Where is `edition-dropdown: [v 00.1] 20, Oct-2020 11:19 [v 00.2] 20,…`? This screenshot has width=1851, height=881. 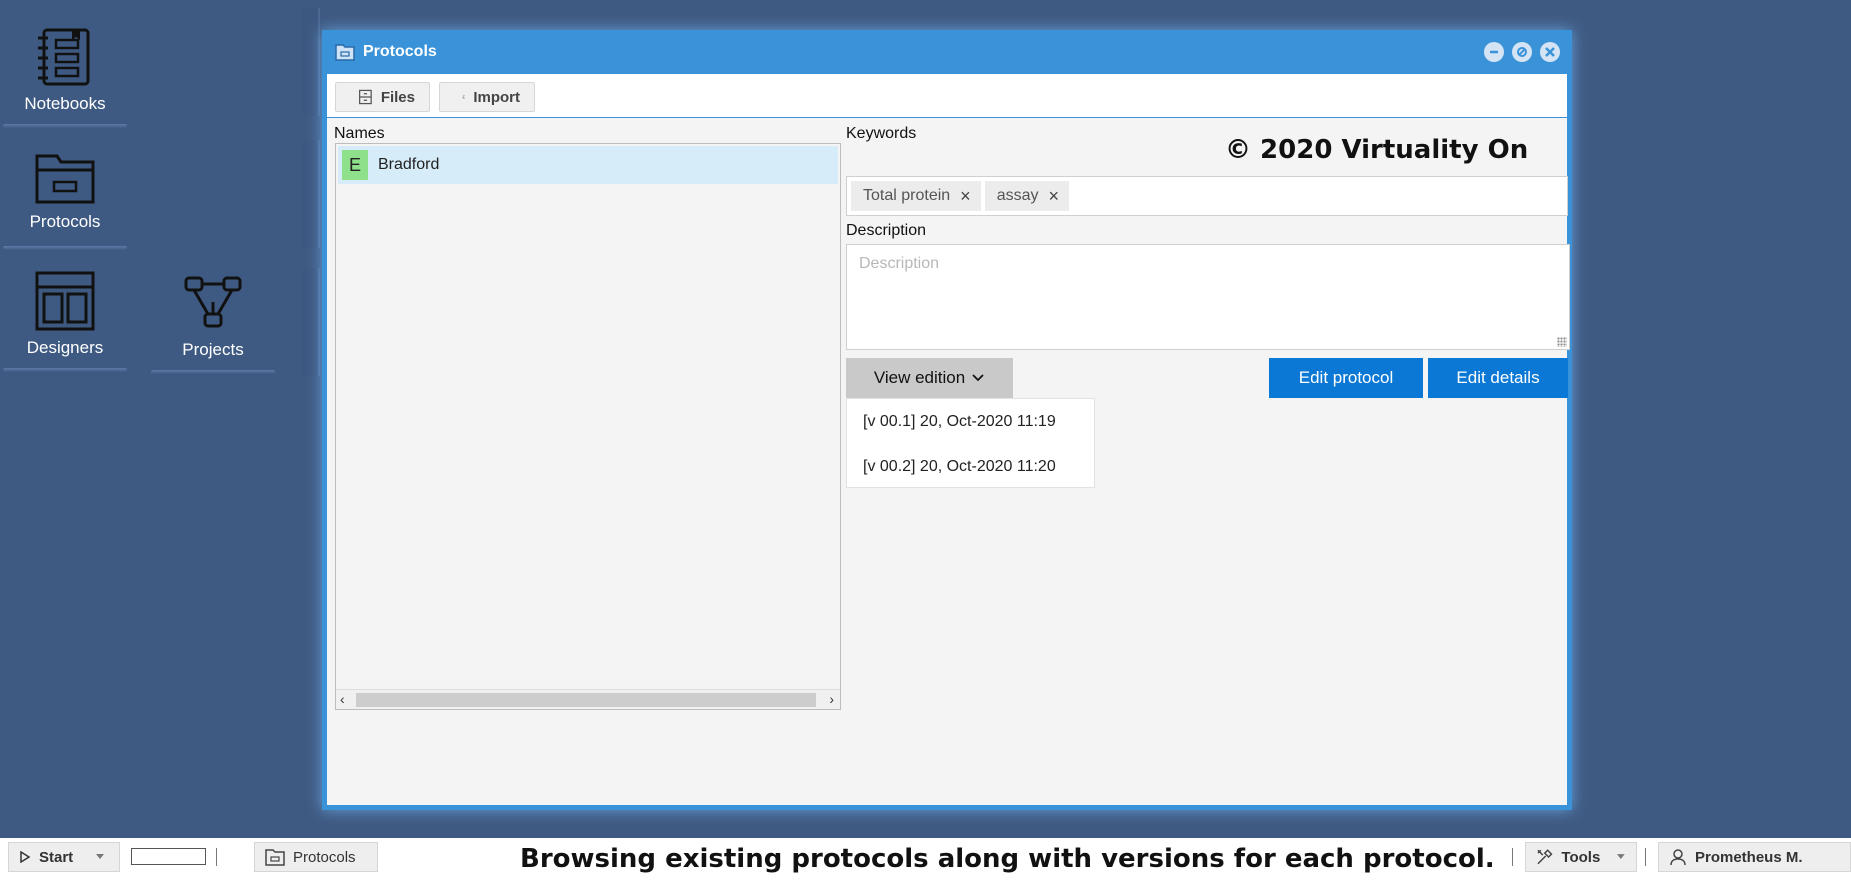
edition-dropdown: [v 00.1] 20, Oct-2020 11:19 [v 00.2] 20,… is located at coordinates (970, 443).